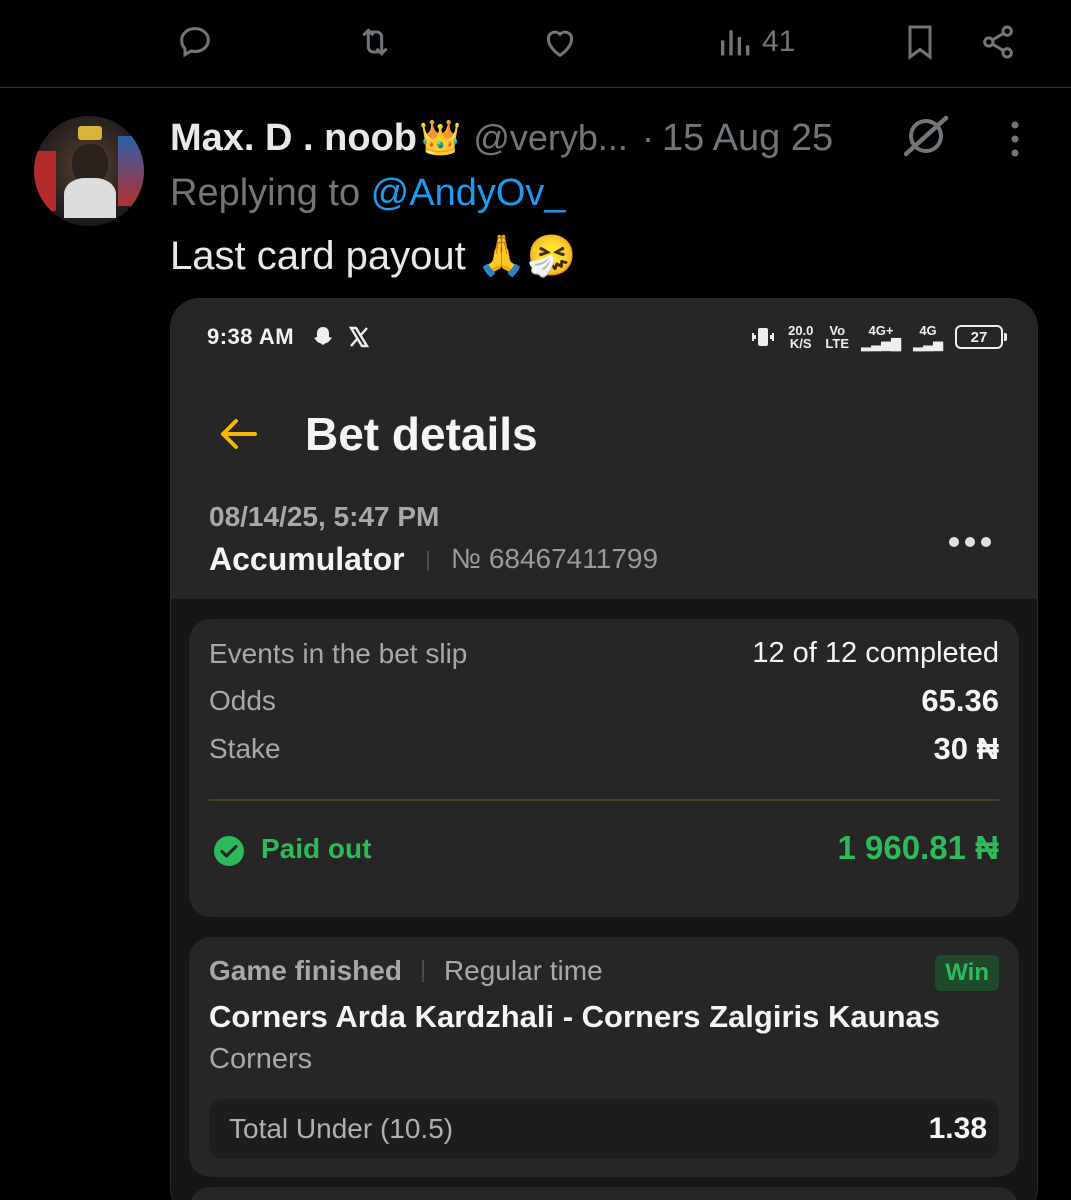 The height and width of the screenshot is (1200, 1071). What do you see at coordinates (245, 748) in the screenshot?
I see `stake-label: Stake` at bounding box center [245, 748].